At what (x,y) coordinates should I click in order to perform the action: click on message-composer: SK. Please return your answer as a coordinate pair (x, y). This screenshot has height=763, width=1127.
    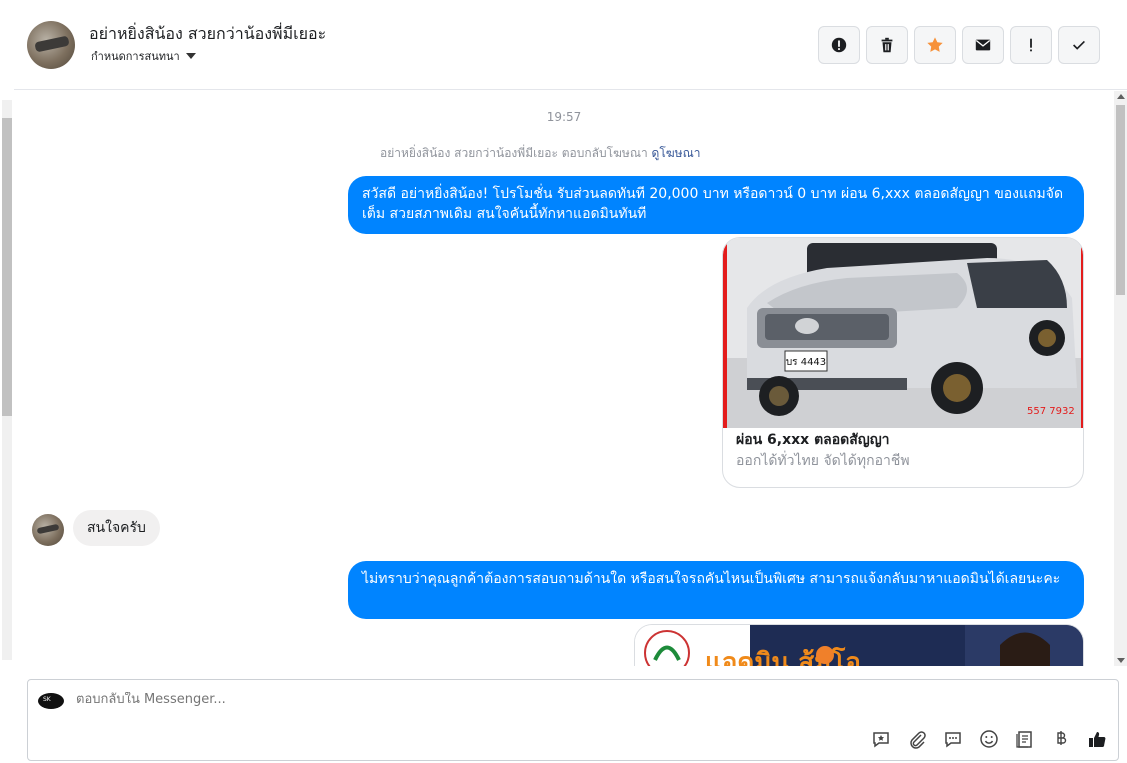
    Looking at the image, I should click on (573, 720).